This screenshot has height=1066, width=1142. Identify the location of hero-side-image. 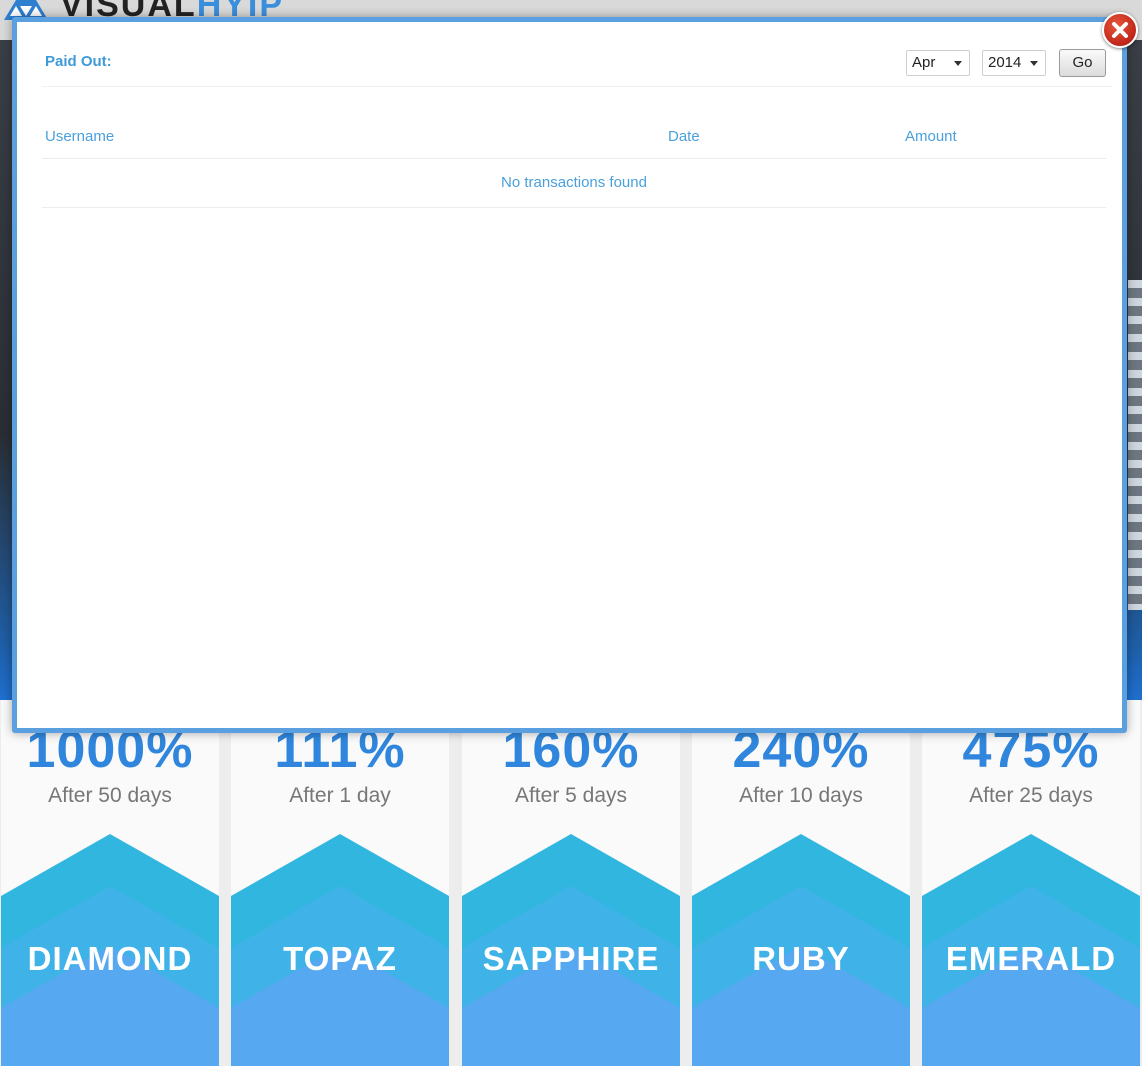
(1135, 445).